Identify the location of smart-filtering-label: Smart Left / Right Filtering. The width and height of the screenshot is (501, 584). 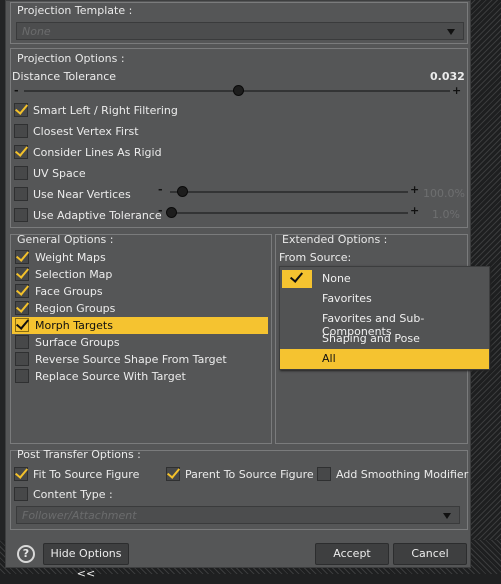
(105, 110).